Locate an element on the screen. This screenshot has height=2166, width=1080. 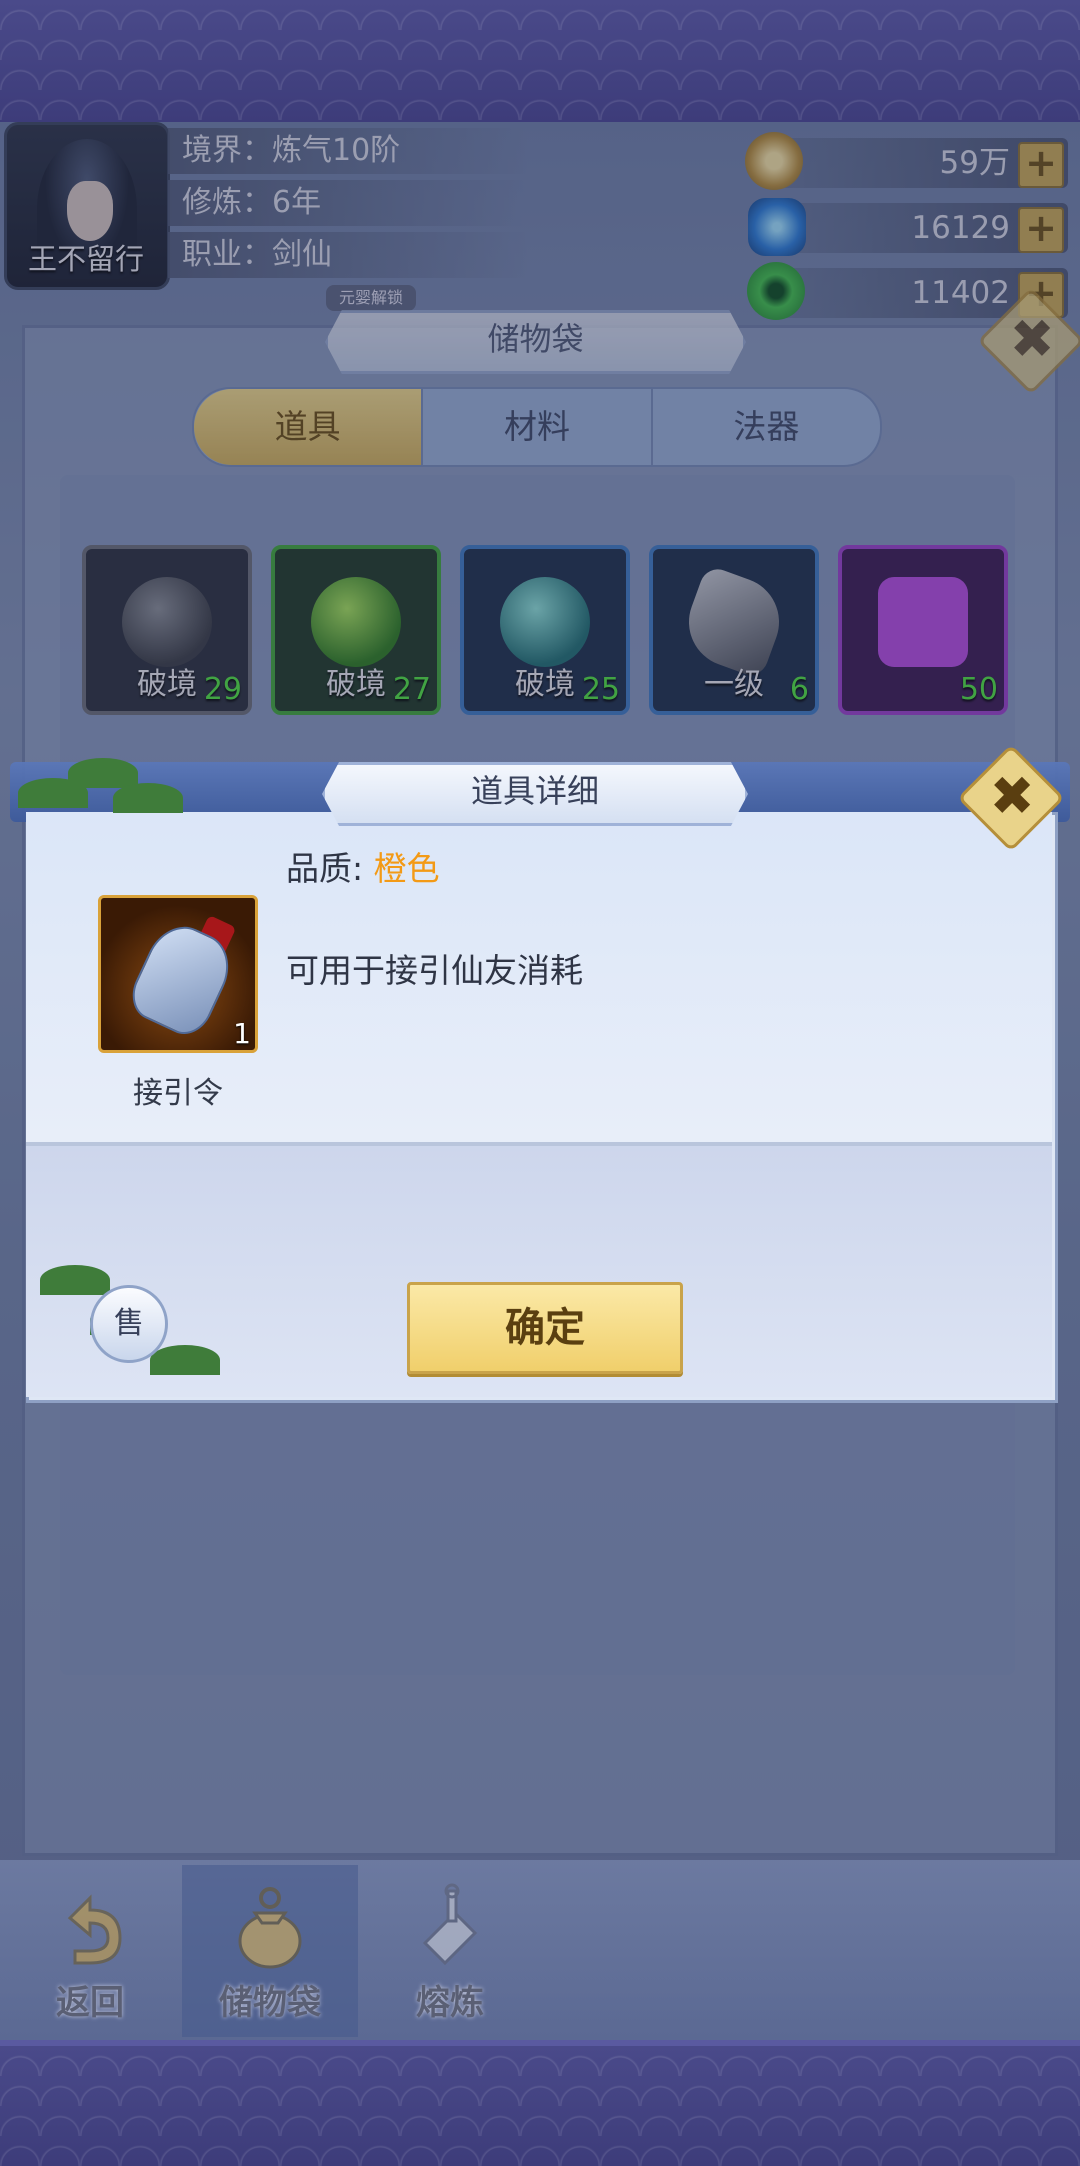
pine-decoration is located at coordinates (103, 793).